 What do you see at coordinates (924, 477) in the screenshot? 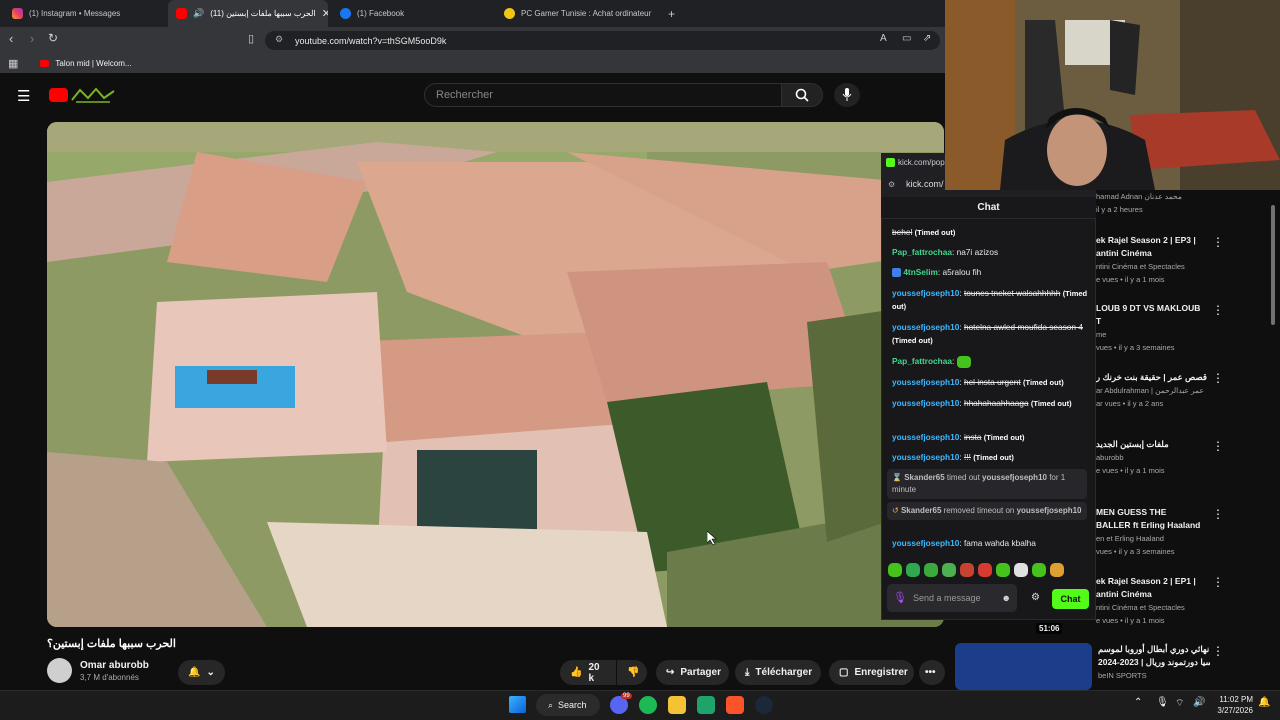
I see `moderator-name: Skander65` at bounding box center [924, 477].